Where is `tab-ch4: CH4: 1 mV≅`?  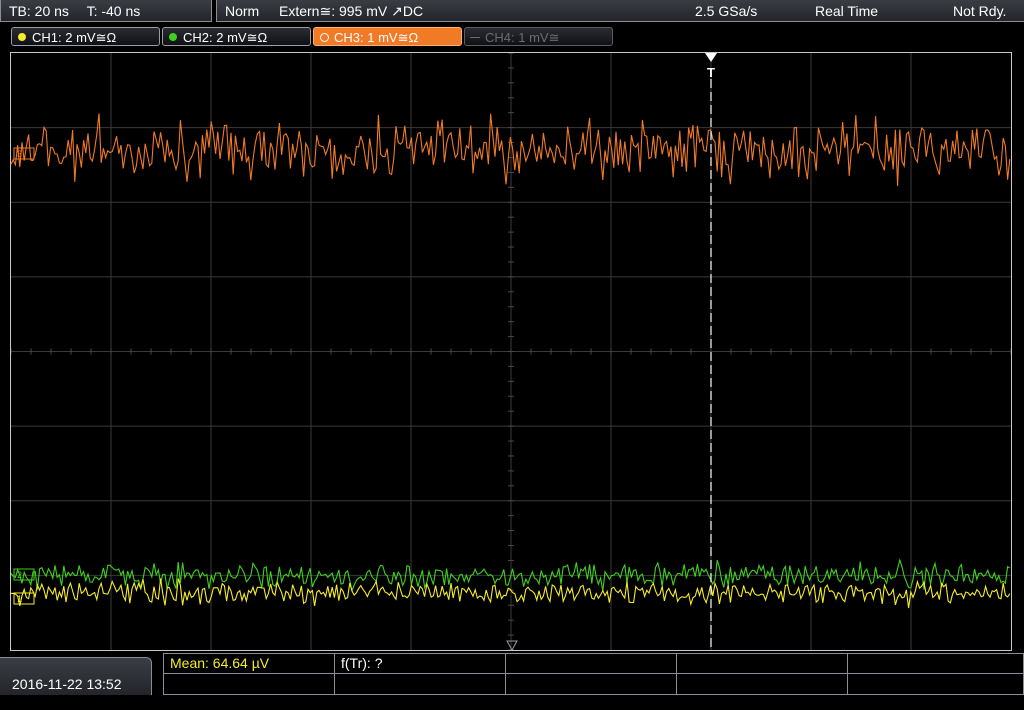 tab-ch4: CH4: 1 mV≅ is located at coordinates (538, 36).